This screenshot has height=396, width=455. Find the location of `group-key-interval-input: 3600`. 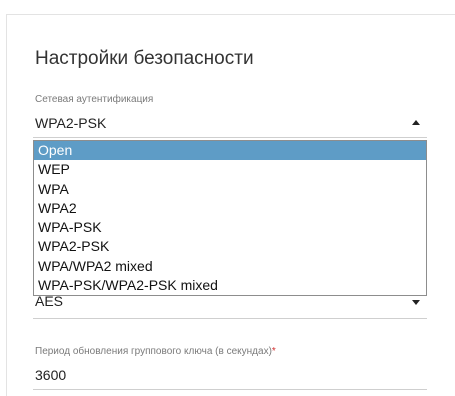

group-key-interval-input: 3600 is located at coordinates (230, 376).